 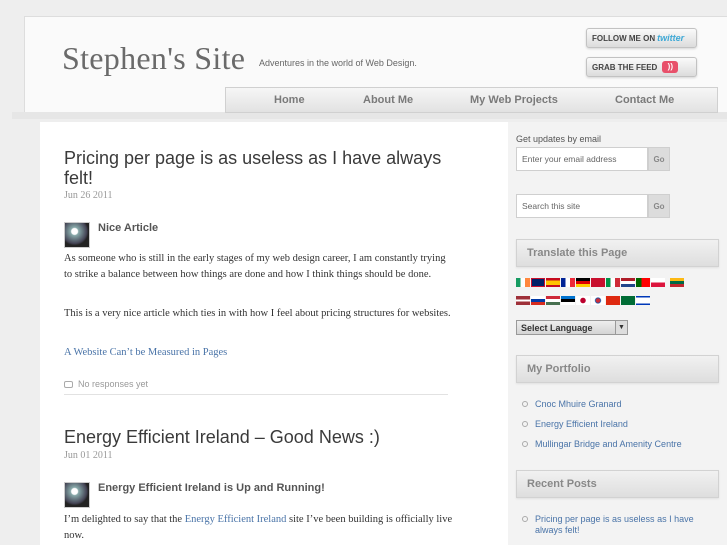 I want to click on chevron-down-icon: ▼, so click(x=621, y=327).